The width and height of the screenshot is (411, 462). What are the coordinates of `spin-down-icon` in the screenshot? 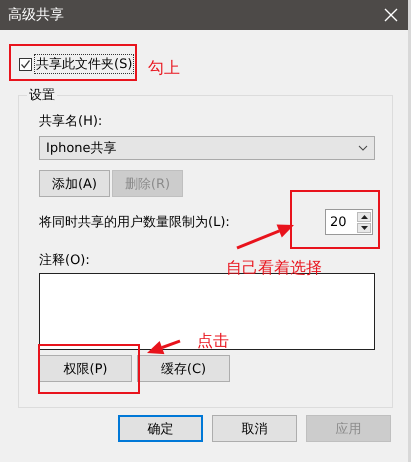 It's located at (364, 227).